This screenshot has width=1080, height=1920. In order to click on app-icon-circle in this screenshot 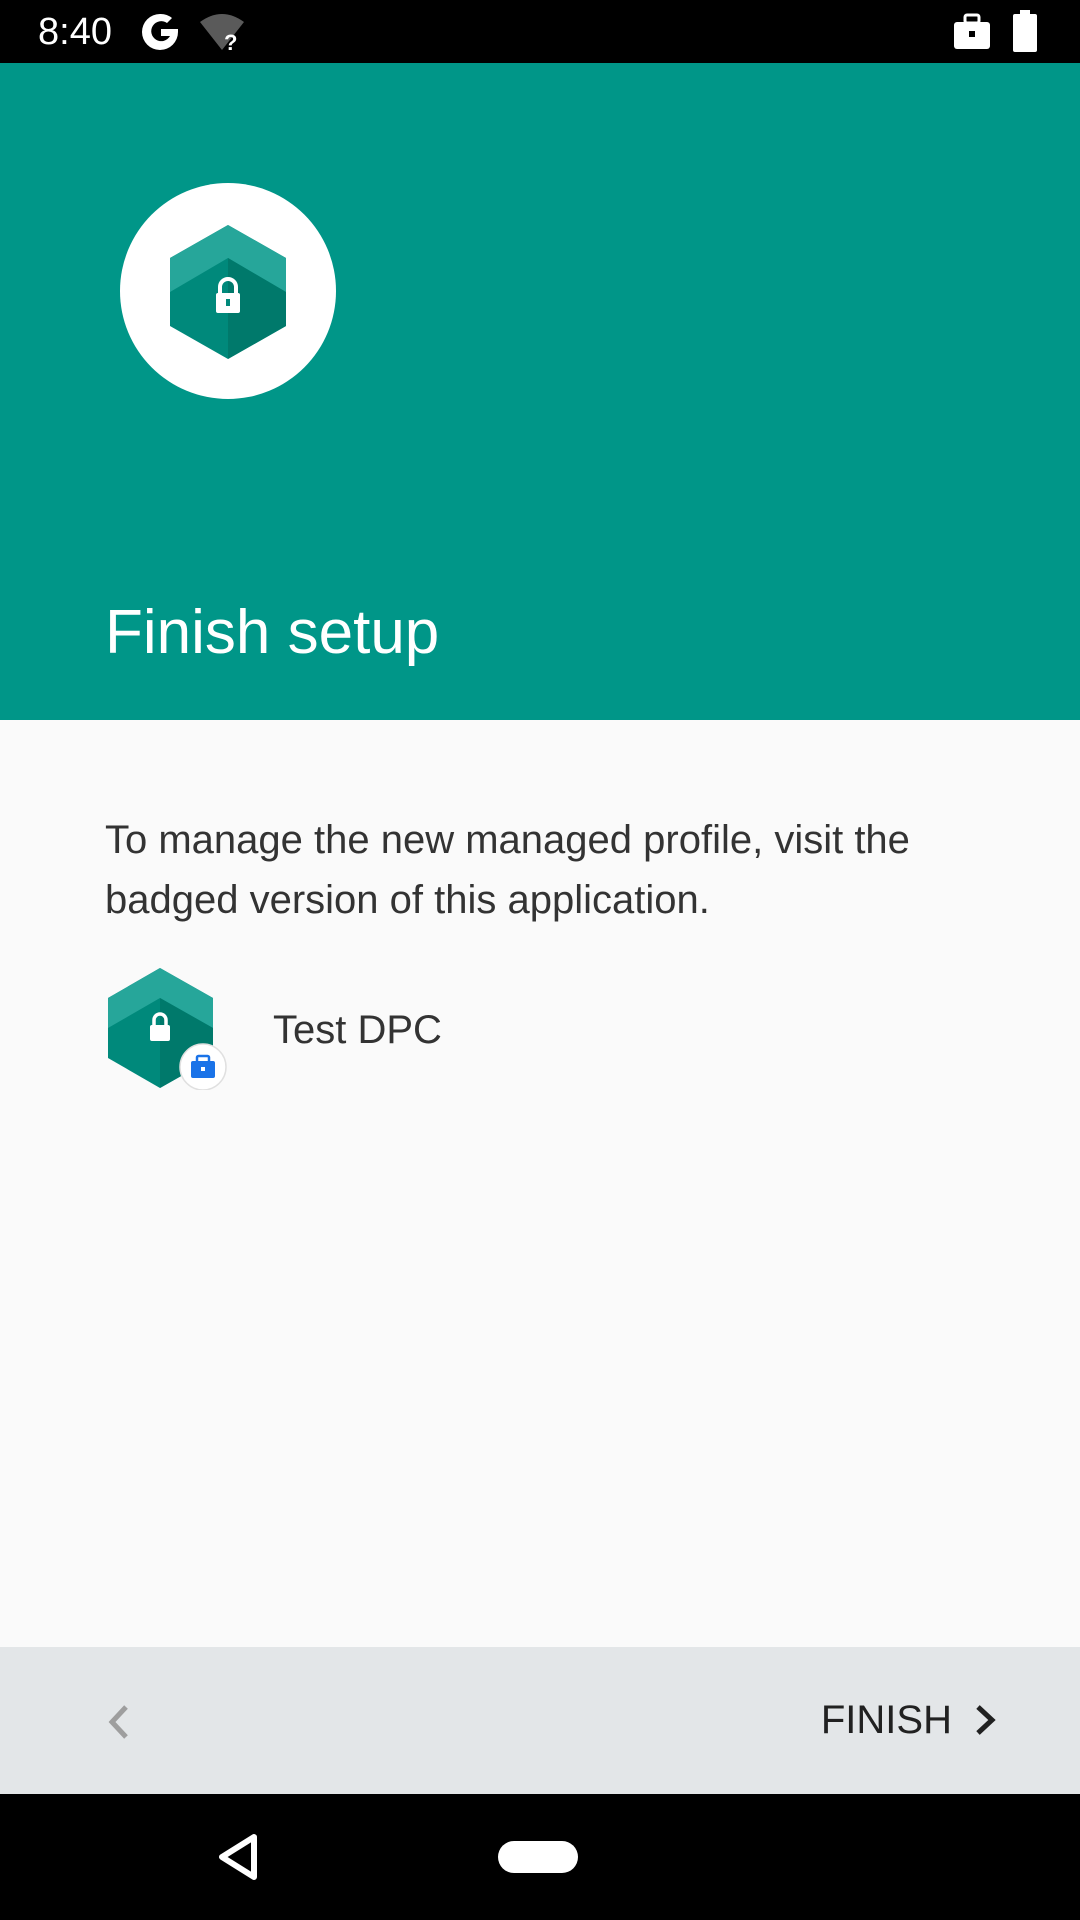, I will do `click(228, 291)`.